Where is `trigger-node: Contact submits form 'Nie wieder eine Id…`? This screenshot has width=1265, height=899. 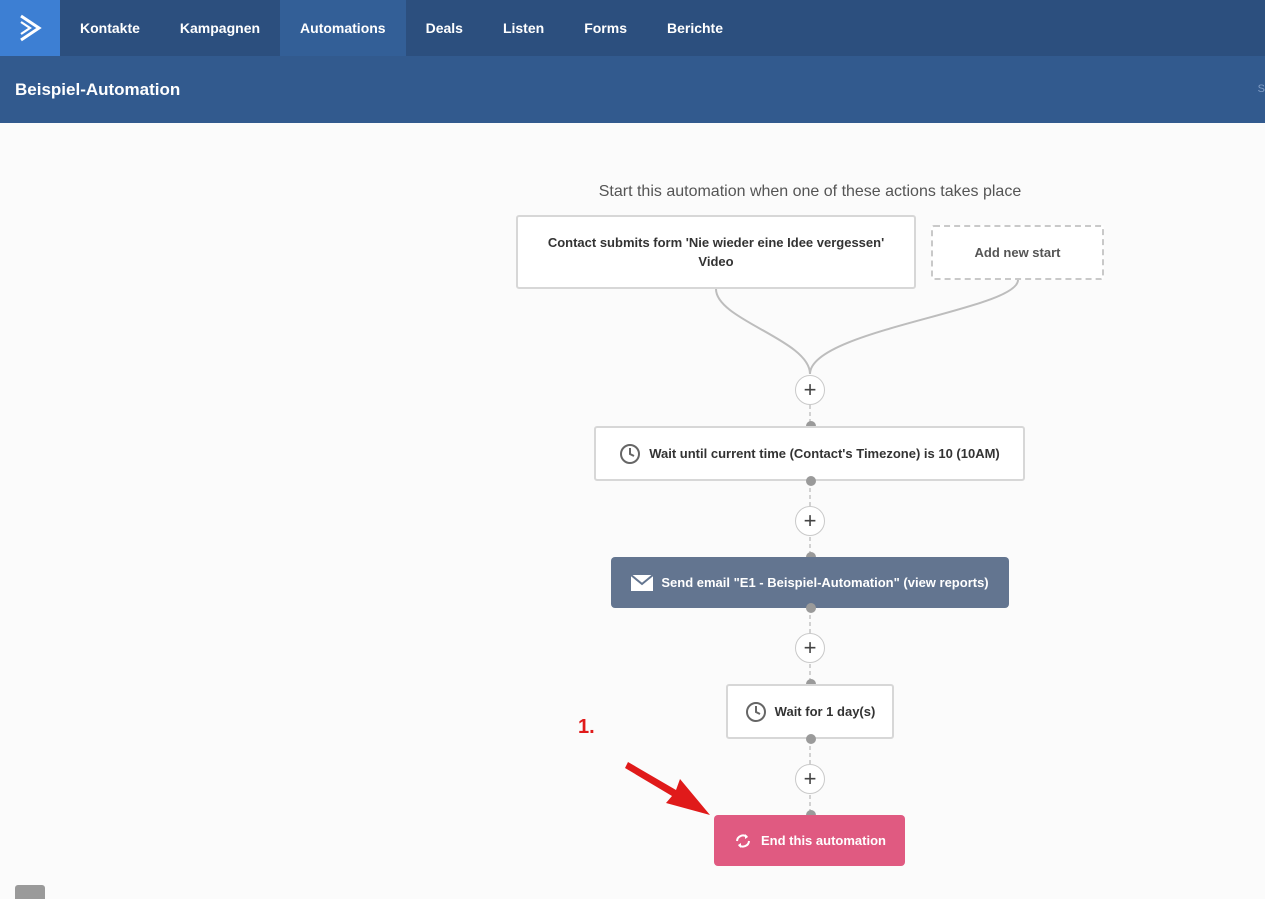
trigger-node: Contact submits form 'Nie wieder eine Id… is located at coordinates (716, 252).